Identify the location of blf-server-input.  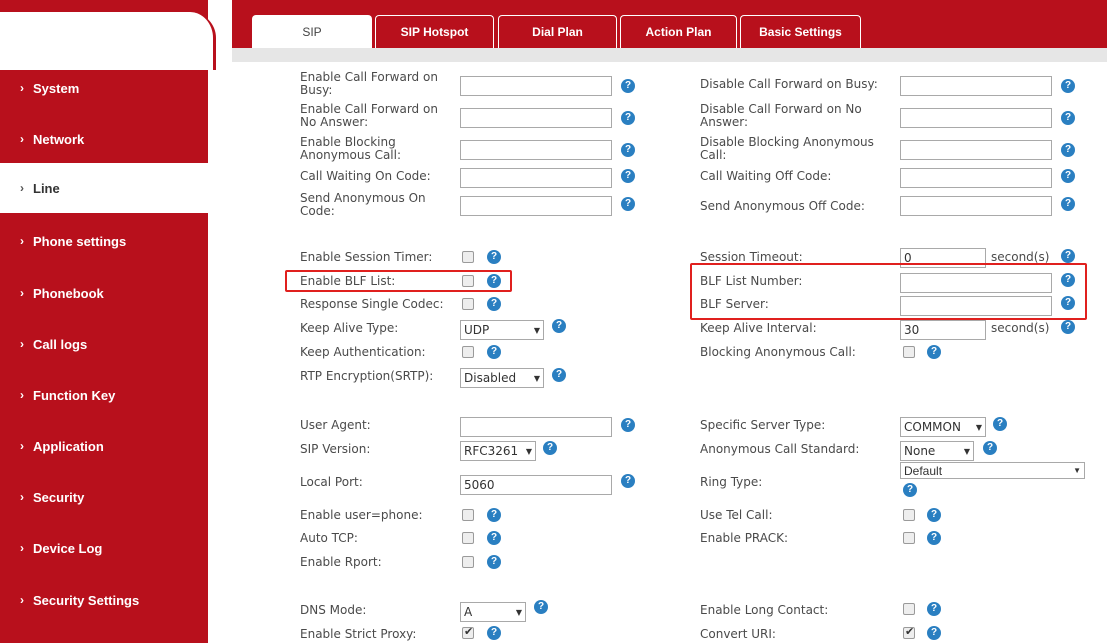
(976, 306).